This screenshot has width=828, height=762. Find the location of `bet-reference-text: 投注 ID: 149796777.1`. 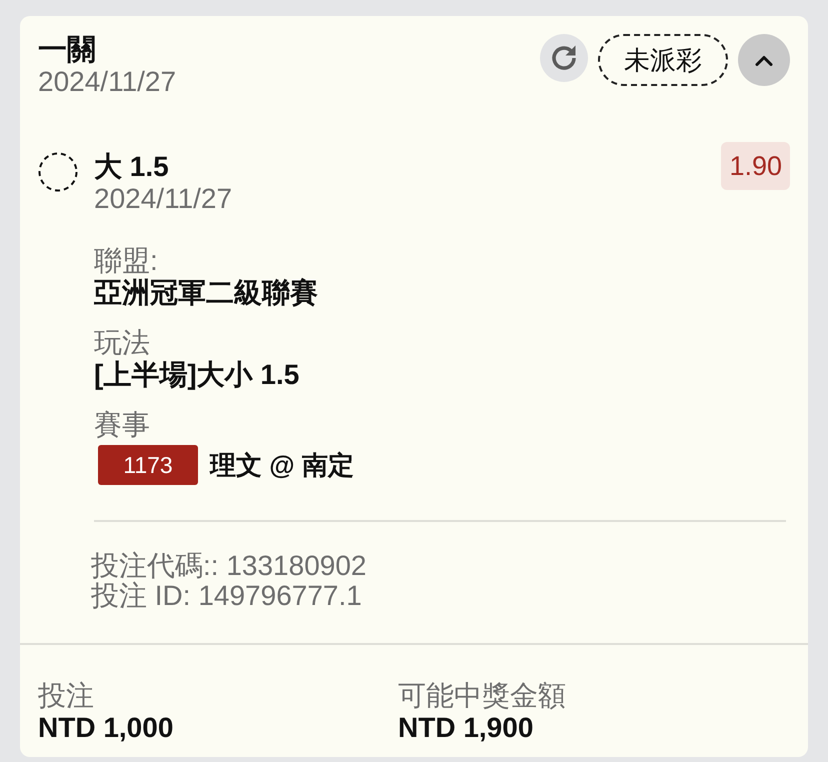

bet-reference-text: 投注 ID: 149796777.1 is located at coordinates (227, 596).